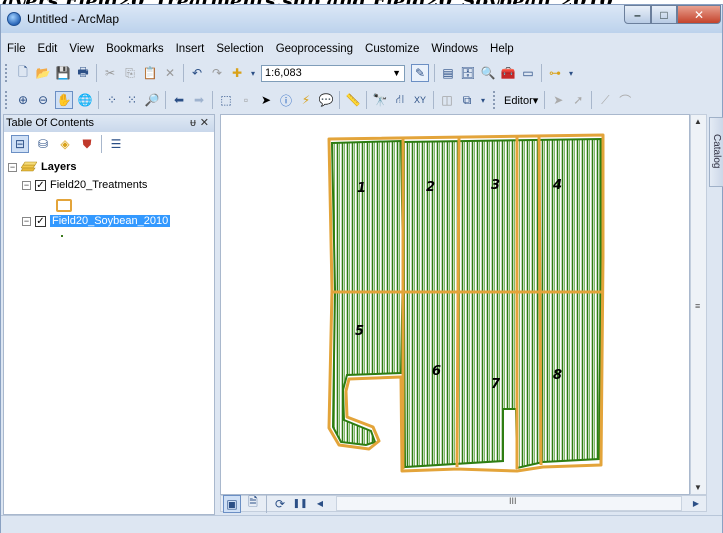  Describe the element at coordinates (150, 73) in the screenshot. I see `paste-icon: 📋` at that location.